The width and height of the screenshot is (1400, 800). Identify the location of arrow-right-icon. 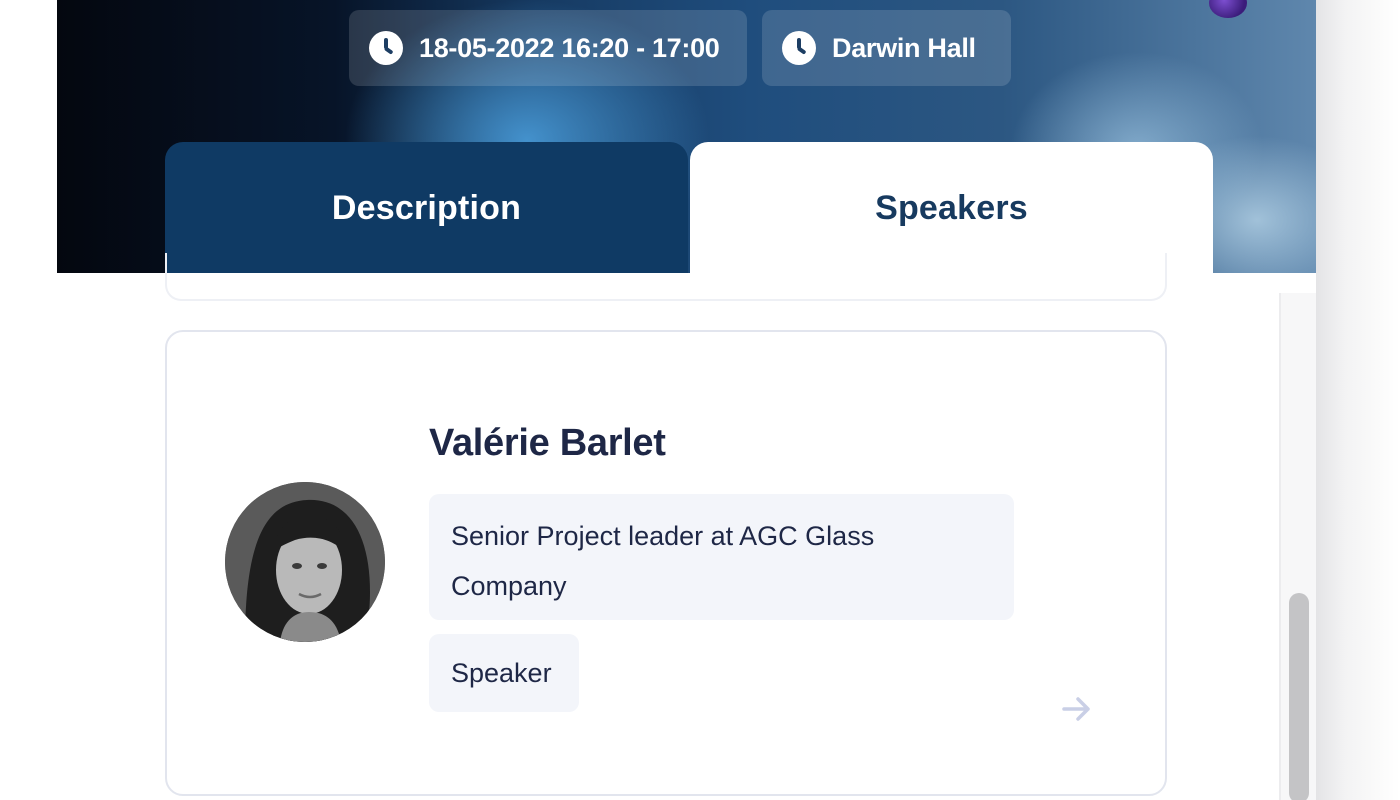
(1077, 709).